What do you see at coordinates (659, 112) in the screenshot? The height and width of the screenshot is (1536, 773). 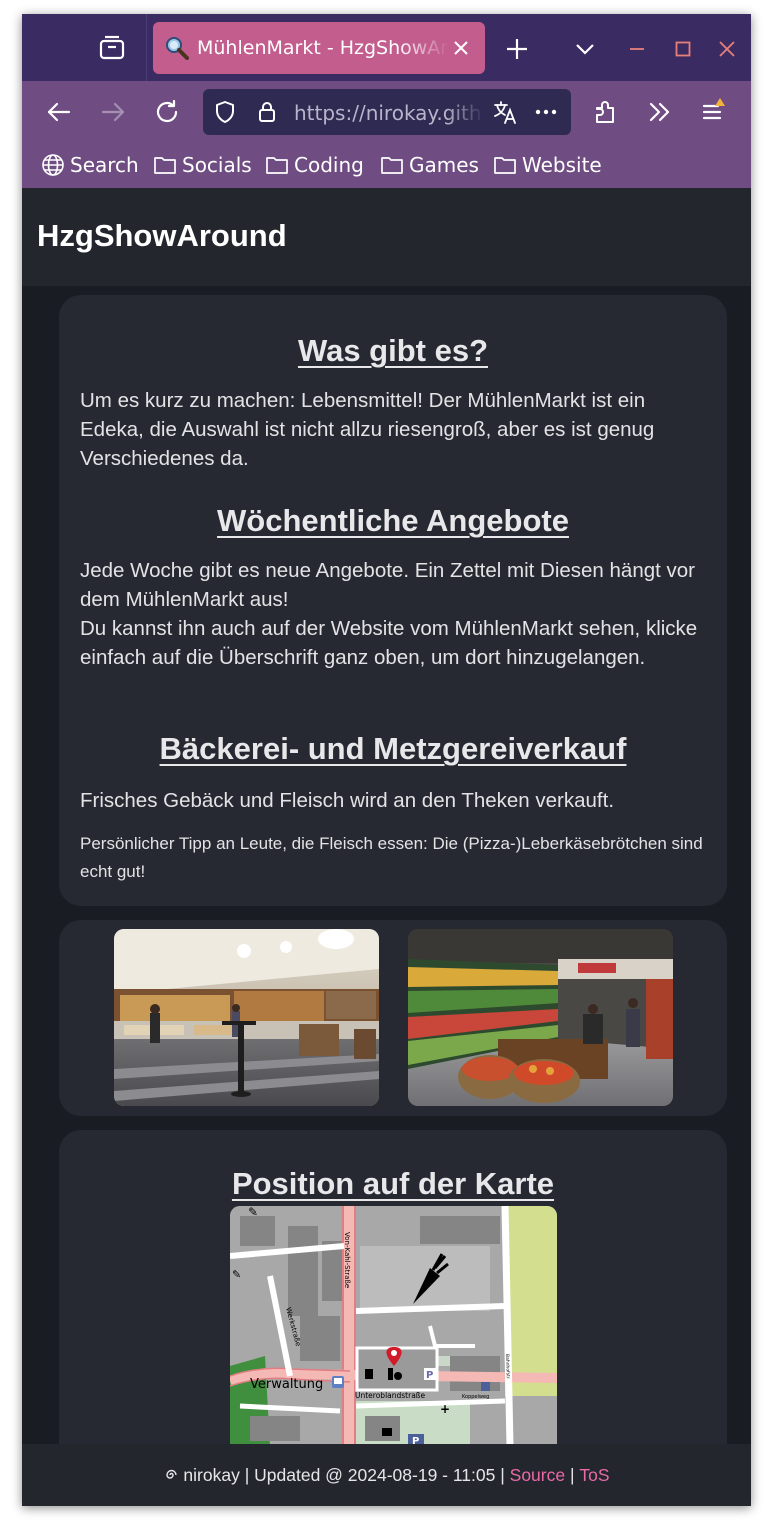 I see `overflow-chevrons-icon` at bounding box center [659, 112].